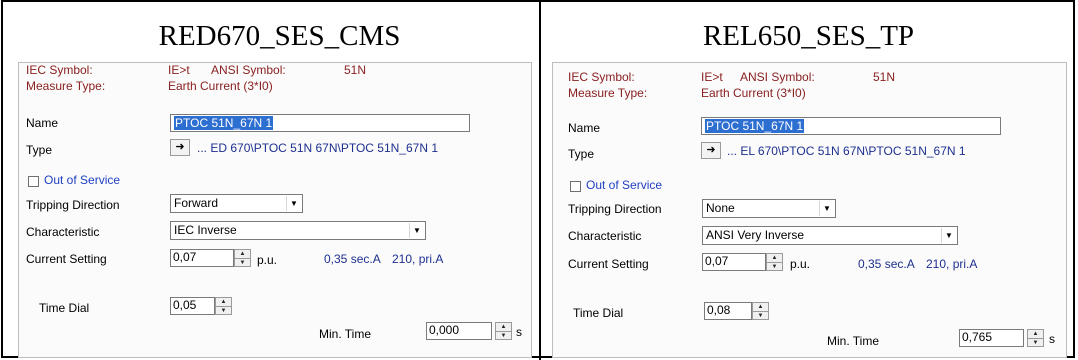  I want to click on tripping-direction-select: Forward ▼, so click(236, 203).